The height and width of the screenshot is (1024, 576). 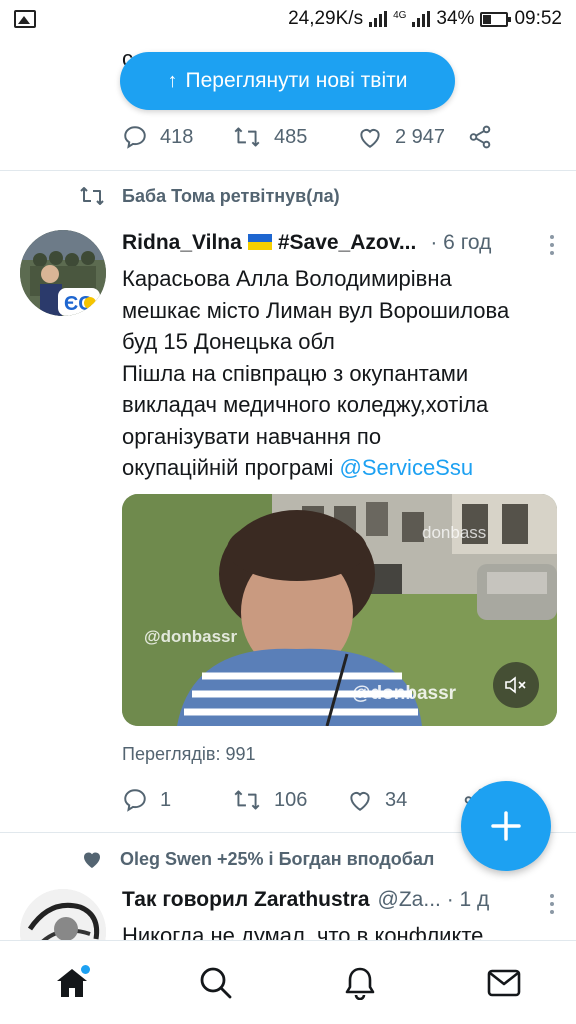 I want to click on heart-filled-icon, so click(x=92, y=860).